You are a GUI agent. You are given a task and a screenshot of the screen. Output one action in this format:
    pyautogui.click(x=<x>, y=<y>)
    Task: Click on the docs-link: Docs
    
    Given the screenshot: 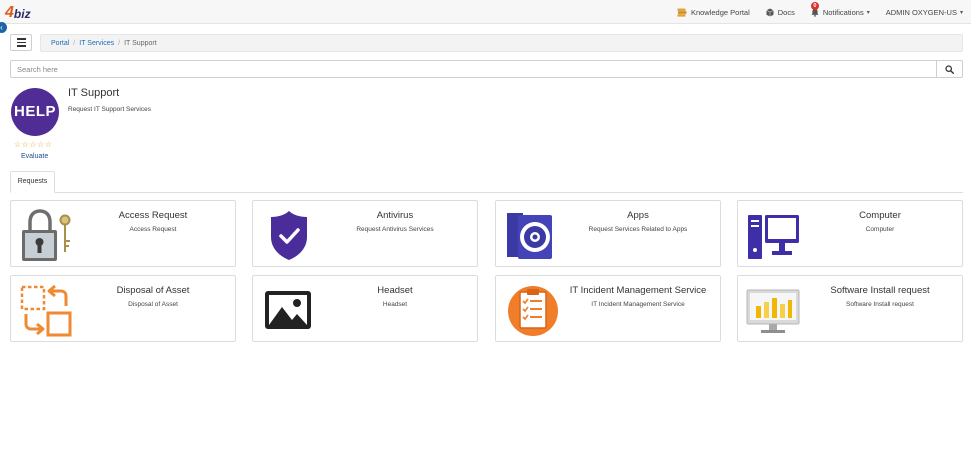 What is the action you would take?
    pyautogui.click(x=780, y=12)
    